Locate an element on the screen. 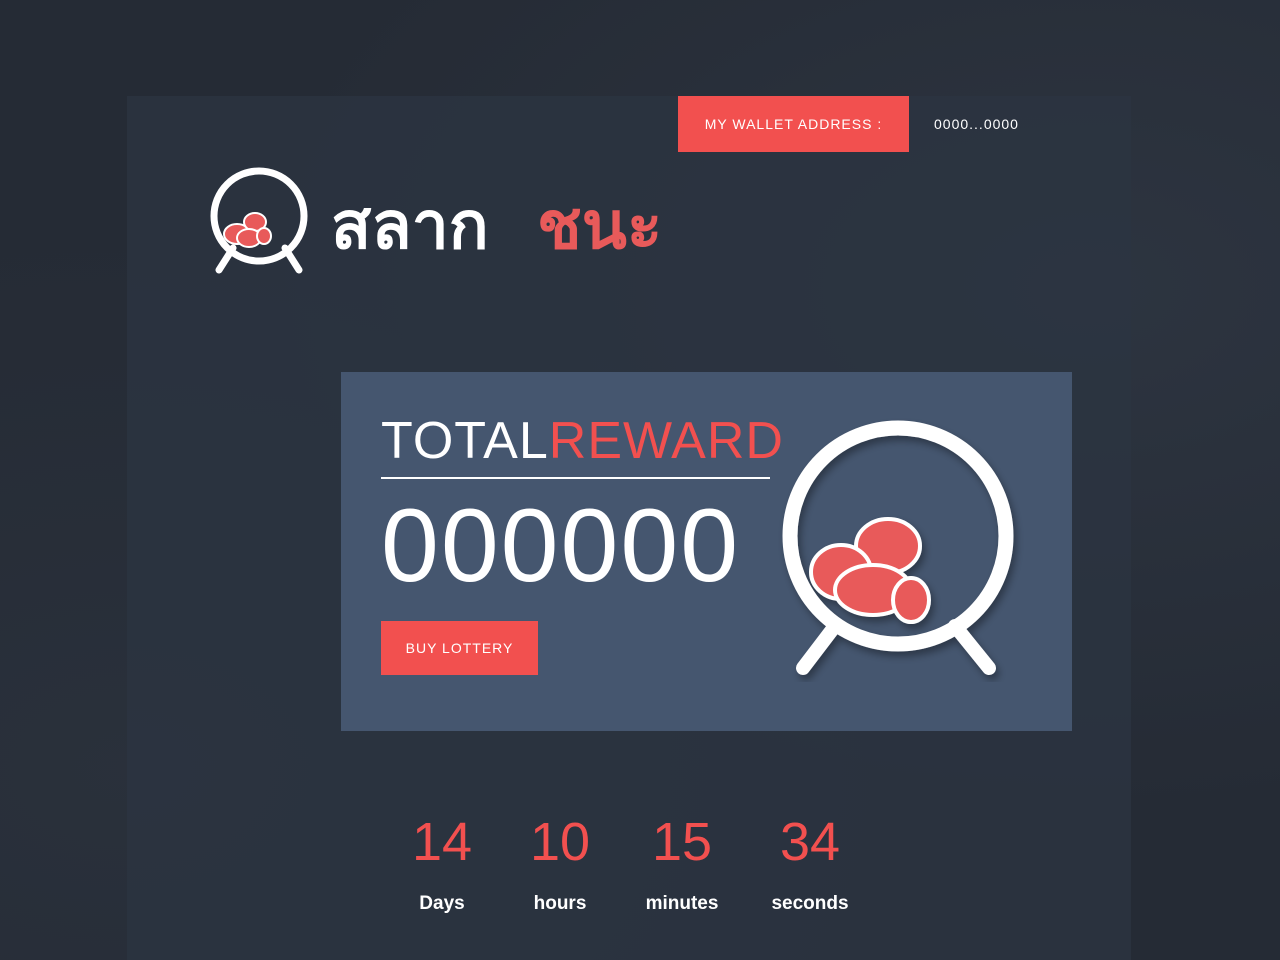  reward-divider is located at coordinates (575, 478).